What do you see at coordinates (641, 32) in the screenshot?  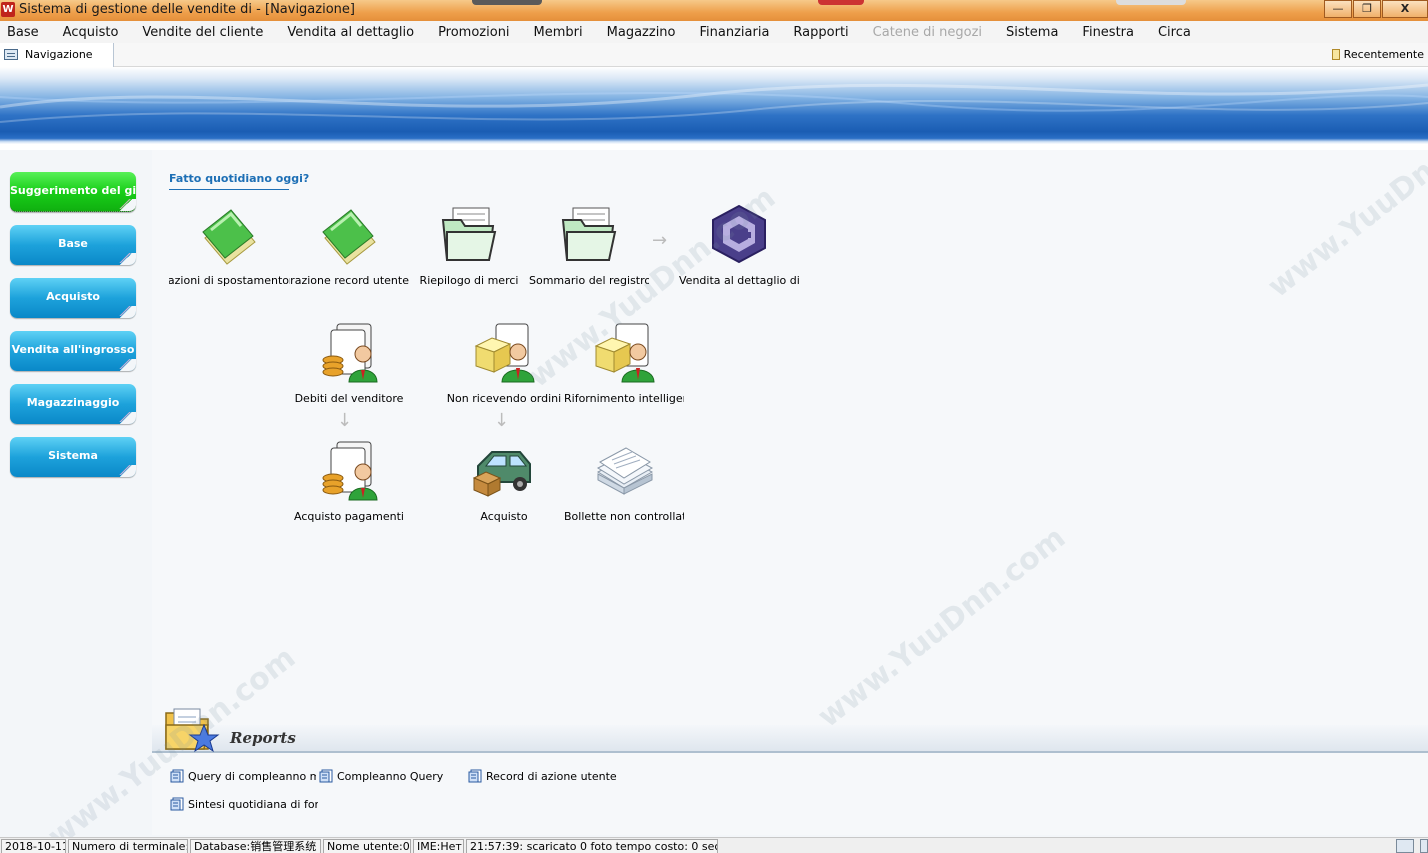 I see `menu-magazzino: Magazzino` at bounding box center [641, 32].